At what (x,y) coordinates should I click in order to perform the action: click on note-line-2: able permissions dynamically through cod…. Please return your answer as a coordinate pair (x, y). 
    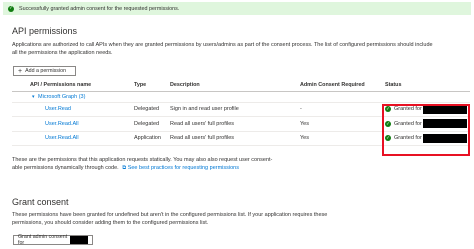
    Looking at the image, I should click on (142, 168).